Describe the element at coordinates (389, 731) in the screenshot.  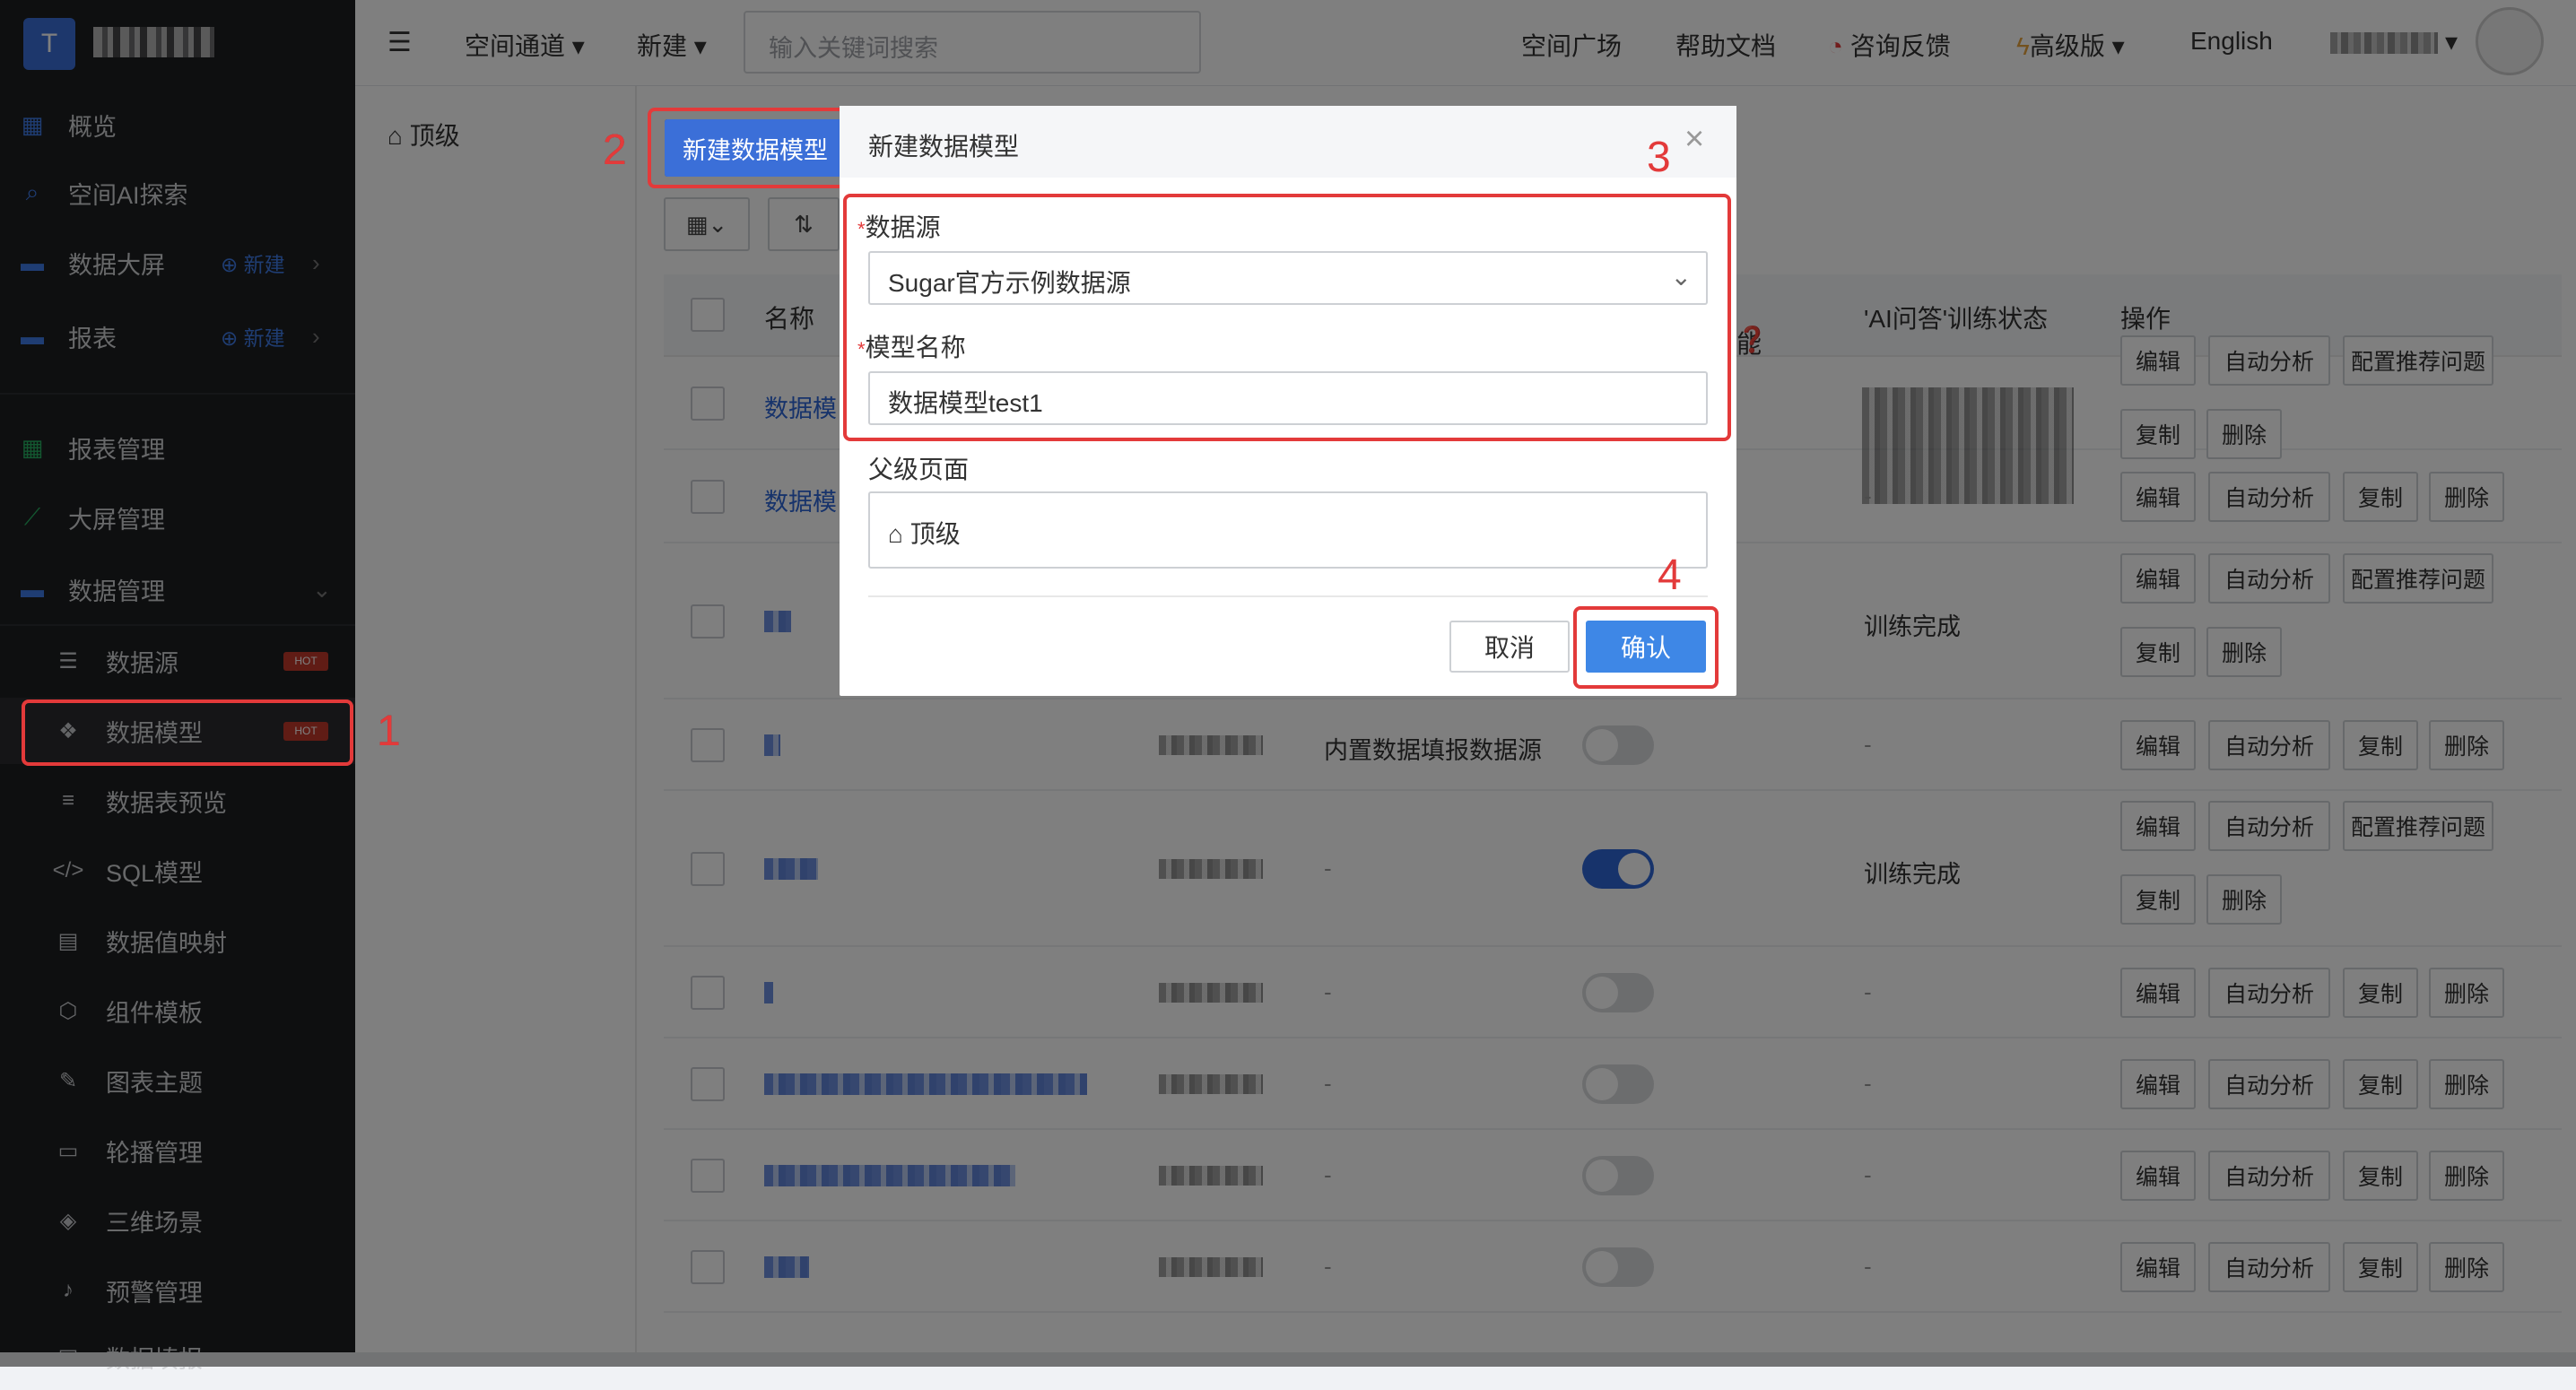
I see `annotation-number-1-top: 1` at that location.